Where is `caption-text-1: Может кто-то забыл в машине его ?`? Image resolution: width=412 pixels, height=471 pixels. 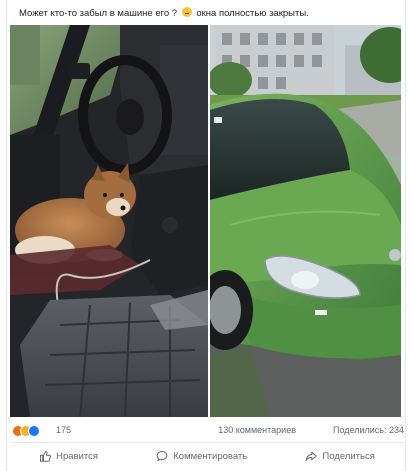 caption-text-1: Может кто-то забыл в машине его ? is located at coordinates (98, 13).